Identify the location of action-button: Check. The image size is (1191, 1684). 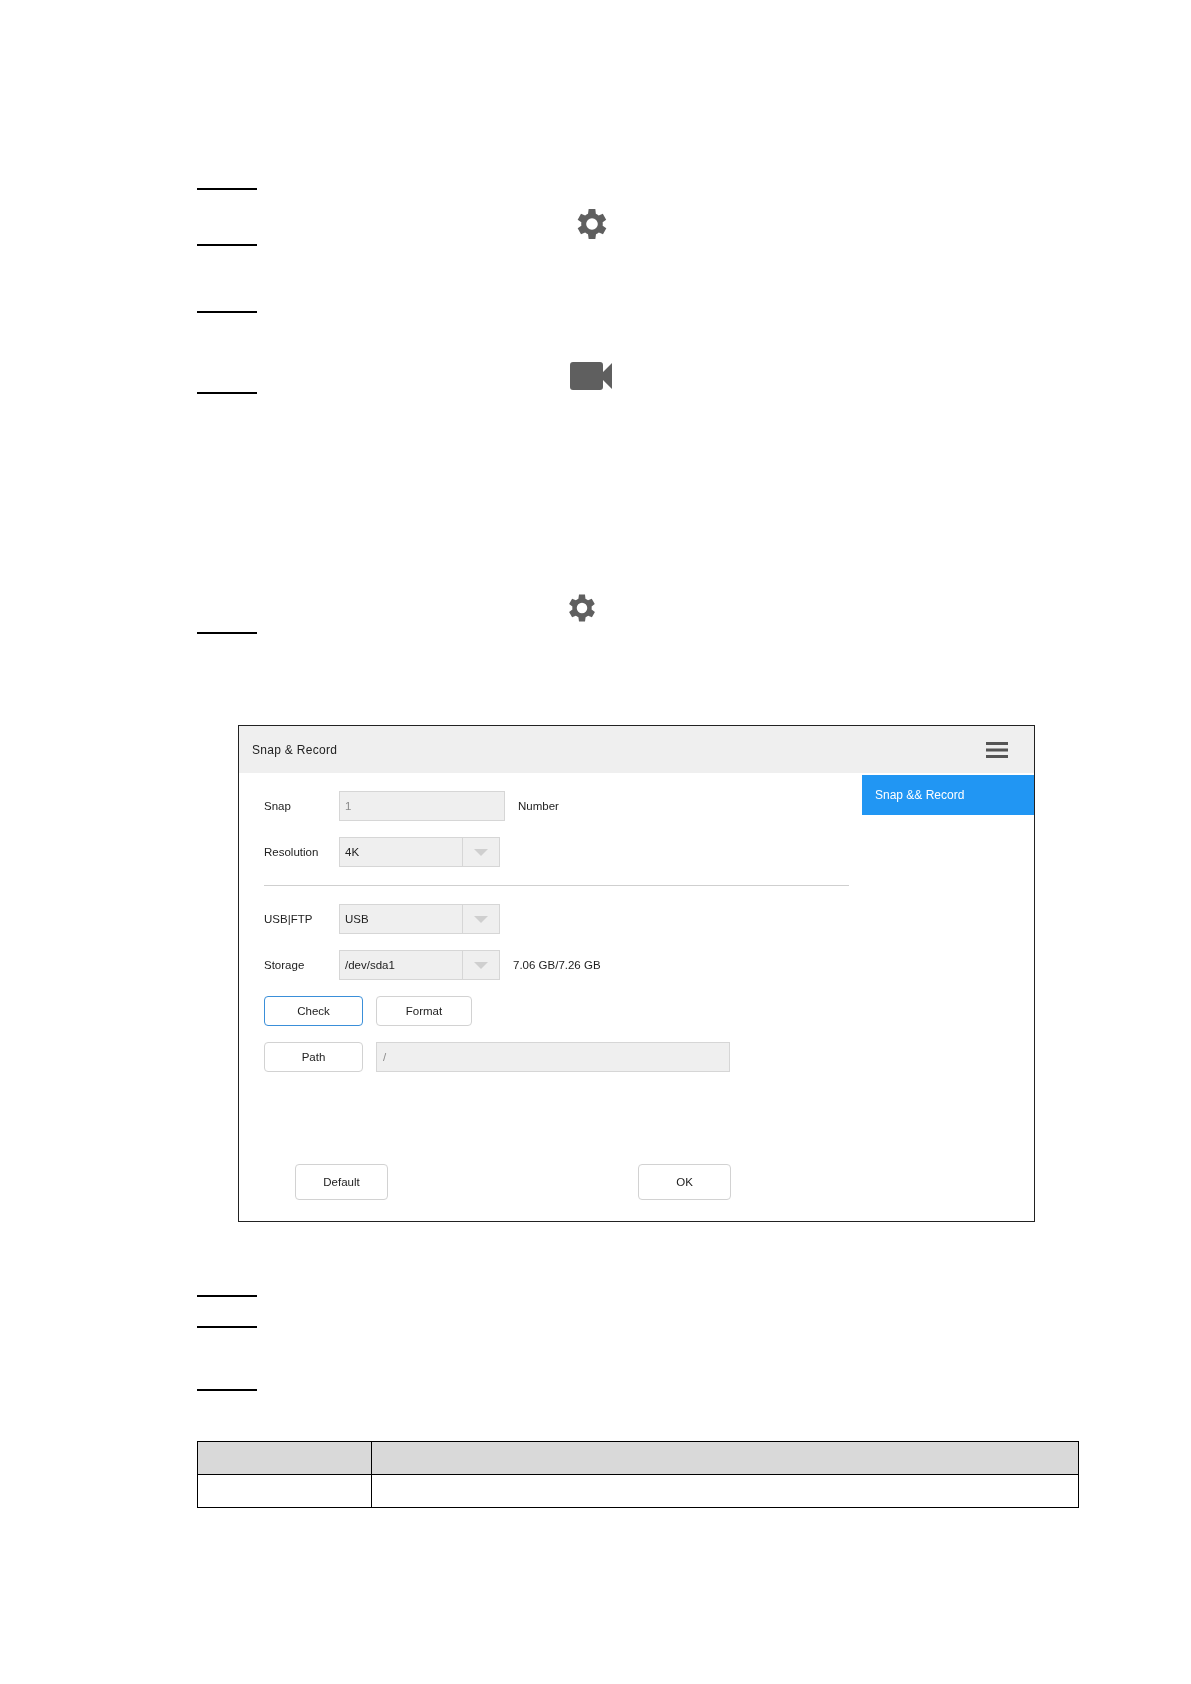
(313, 1011).